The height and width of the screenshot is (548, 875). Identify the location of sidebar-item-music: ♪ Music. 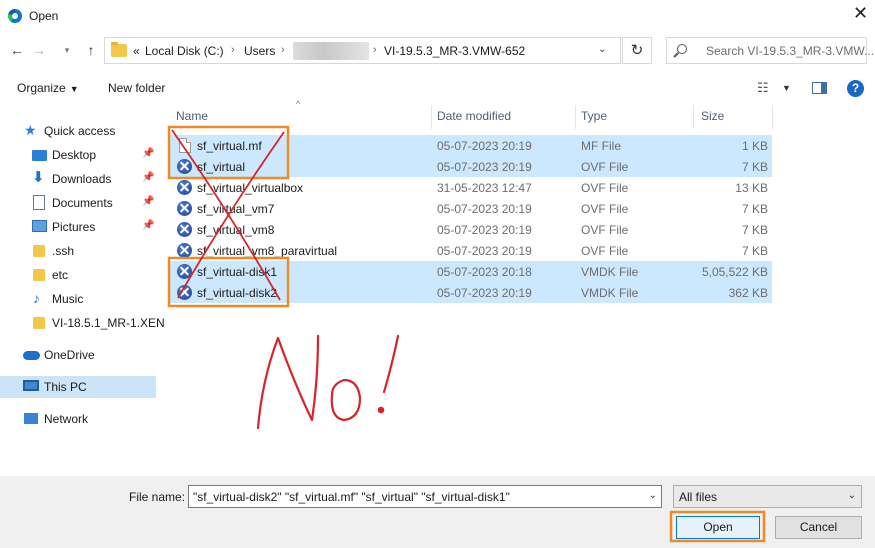
(78, 299).